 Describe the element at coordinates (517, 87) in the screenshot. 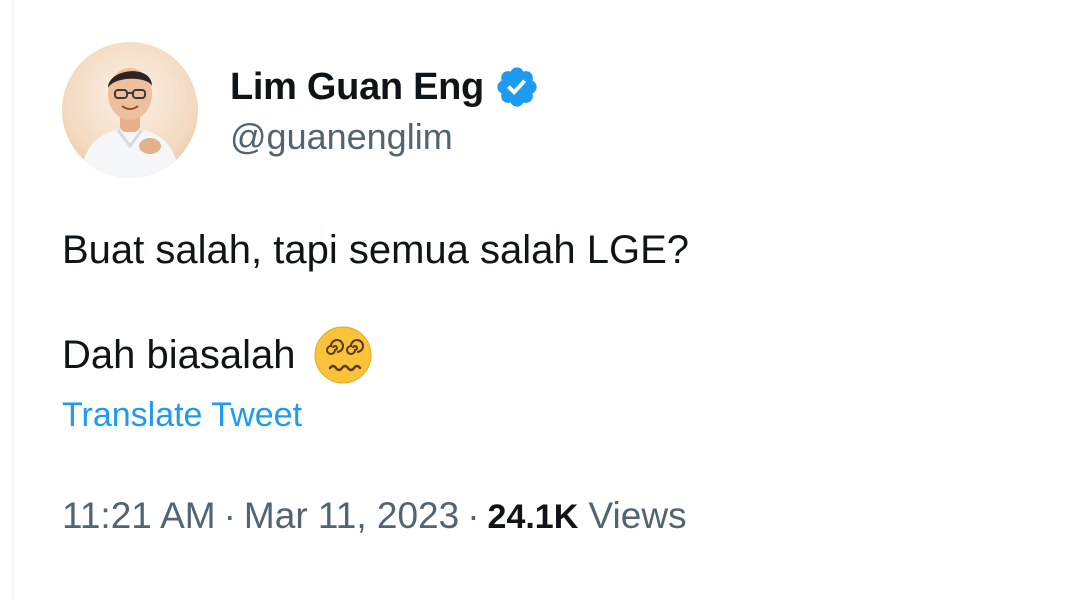

I see `verified-badge-icon` at that location.